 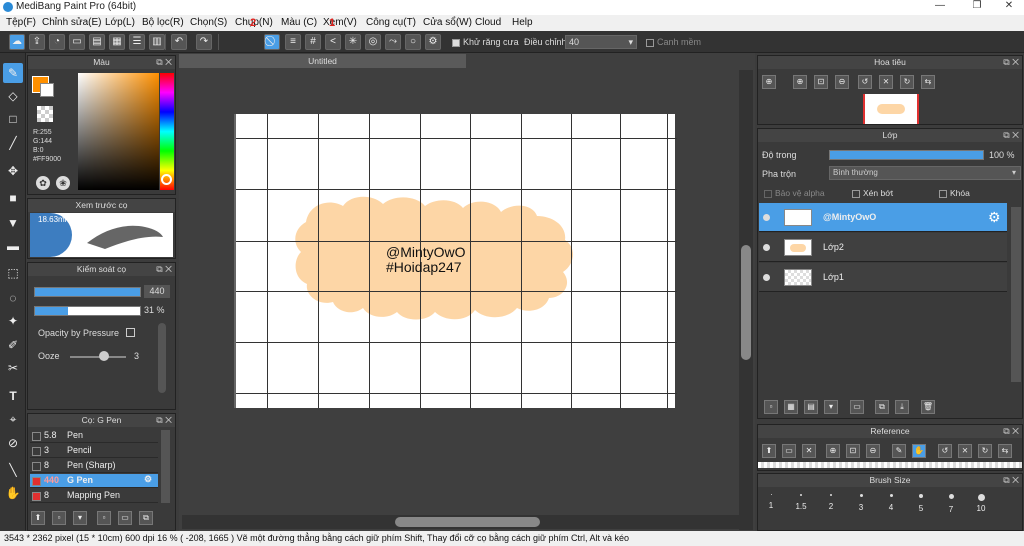 What do you see at coordinates (977, 5) in the screenshot?
I see `maximize-button: ❐` at bounding box center [977, 5].